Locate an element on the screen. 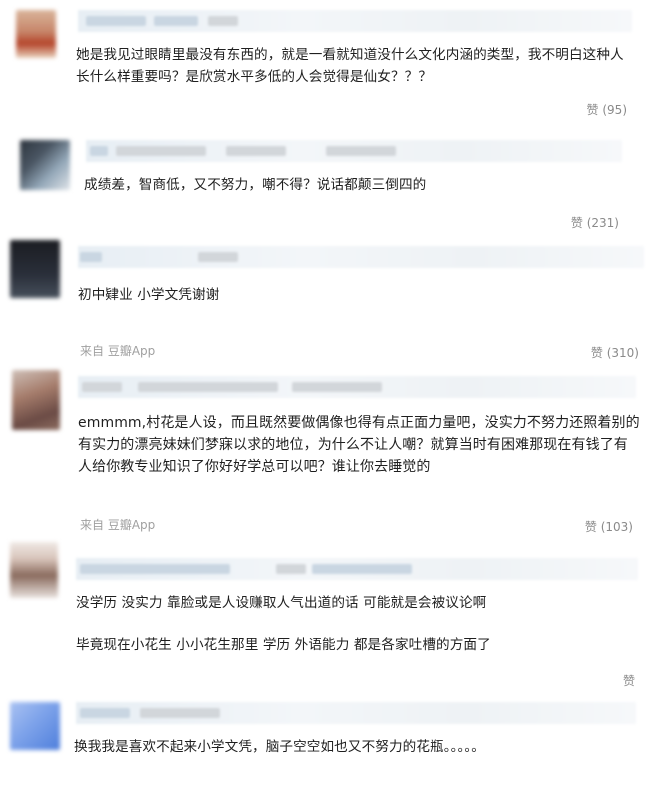  comment-text: 换我我是喜欢不起来小学文凭，脑子空空如也又不努力的花瓶。。。。。 is located at coordinates (279, 747).